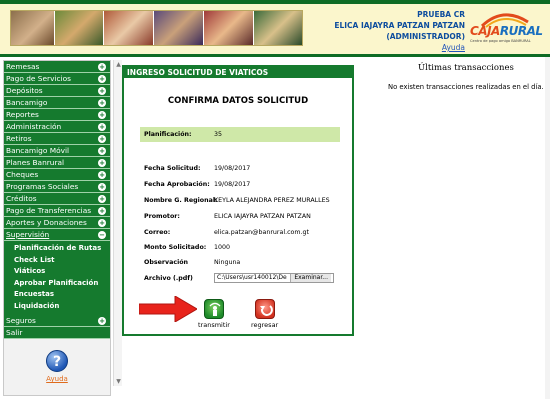  What do you see at coordinates (275, 2) in the screenshot?
I see `header-top-border` at bounding box center [275, 2].